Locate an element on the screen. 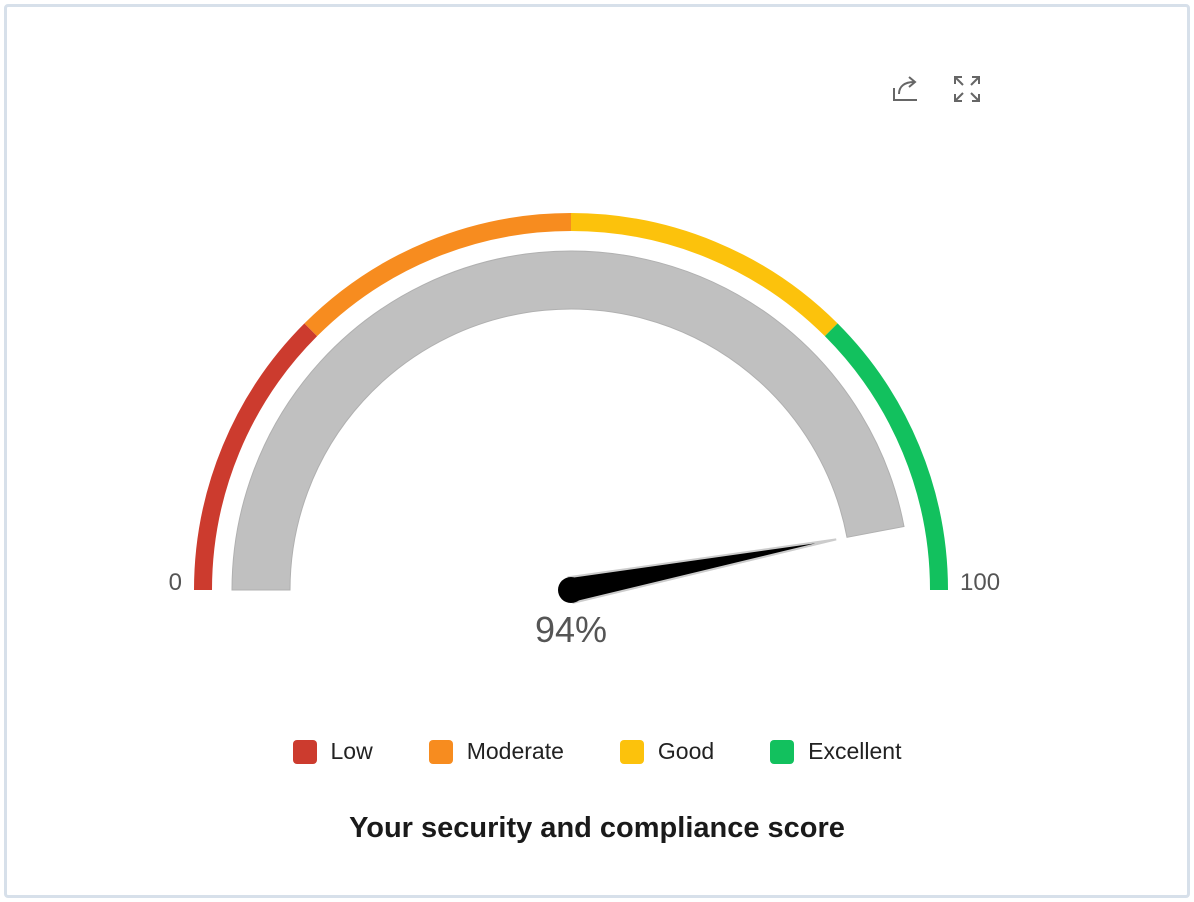  chart-title: Your security and compliance score is located at coordinates (597, 828).